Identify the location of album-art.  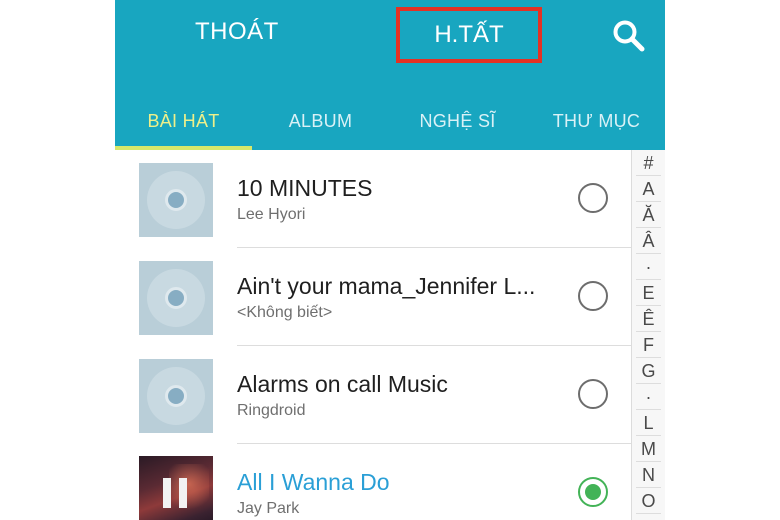
(176, 488).